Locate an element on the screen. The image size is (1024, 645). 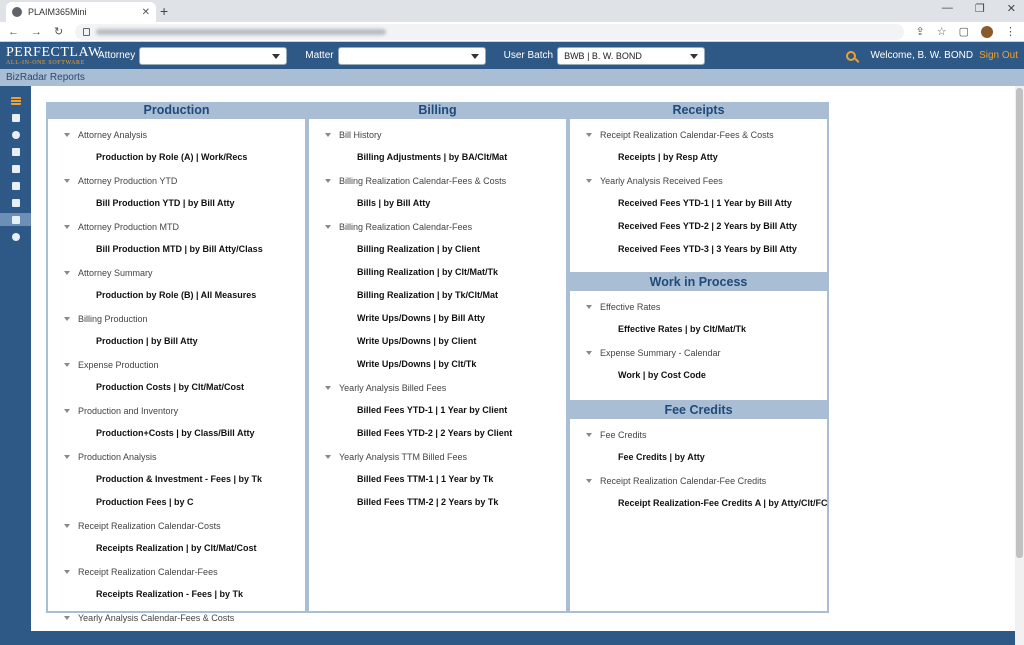
report-link: Production by Role (B) | All Measures is located at coordinates (176, 295).